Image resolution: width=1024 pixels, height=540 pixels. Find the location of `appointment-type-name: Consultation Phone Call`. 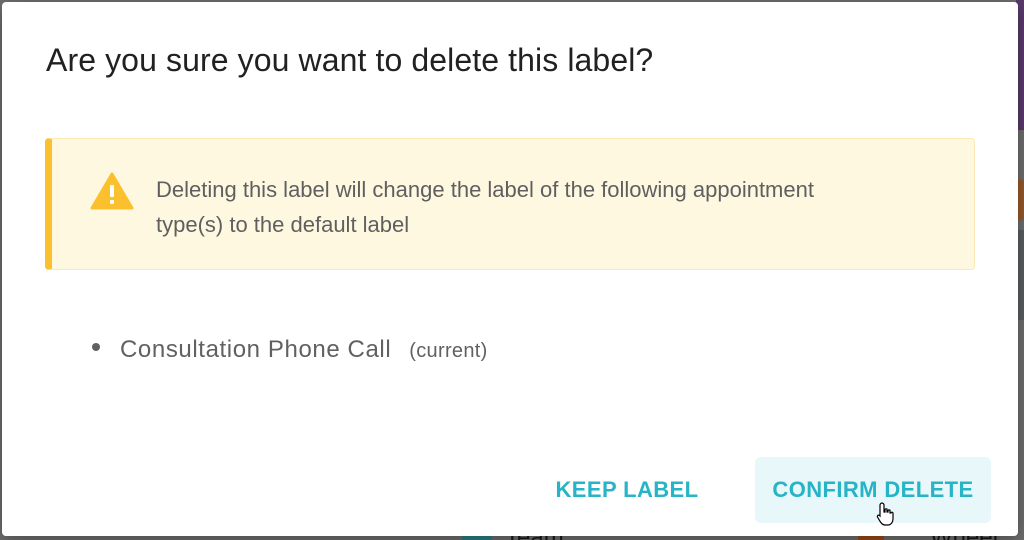

appointment-type-name: Consultation Phone Call is located at coordinates (256, 349).